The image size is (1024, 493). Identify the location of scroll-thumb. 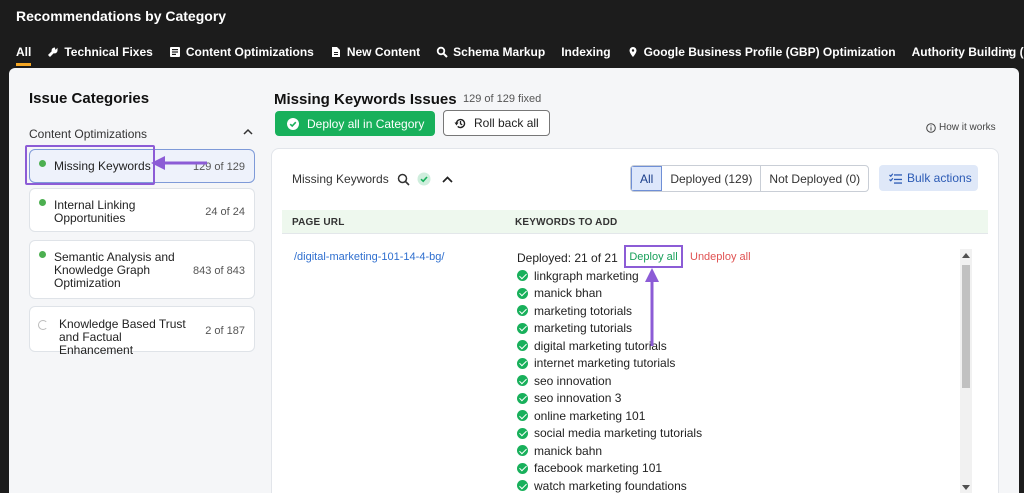
(966, 326).